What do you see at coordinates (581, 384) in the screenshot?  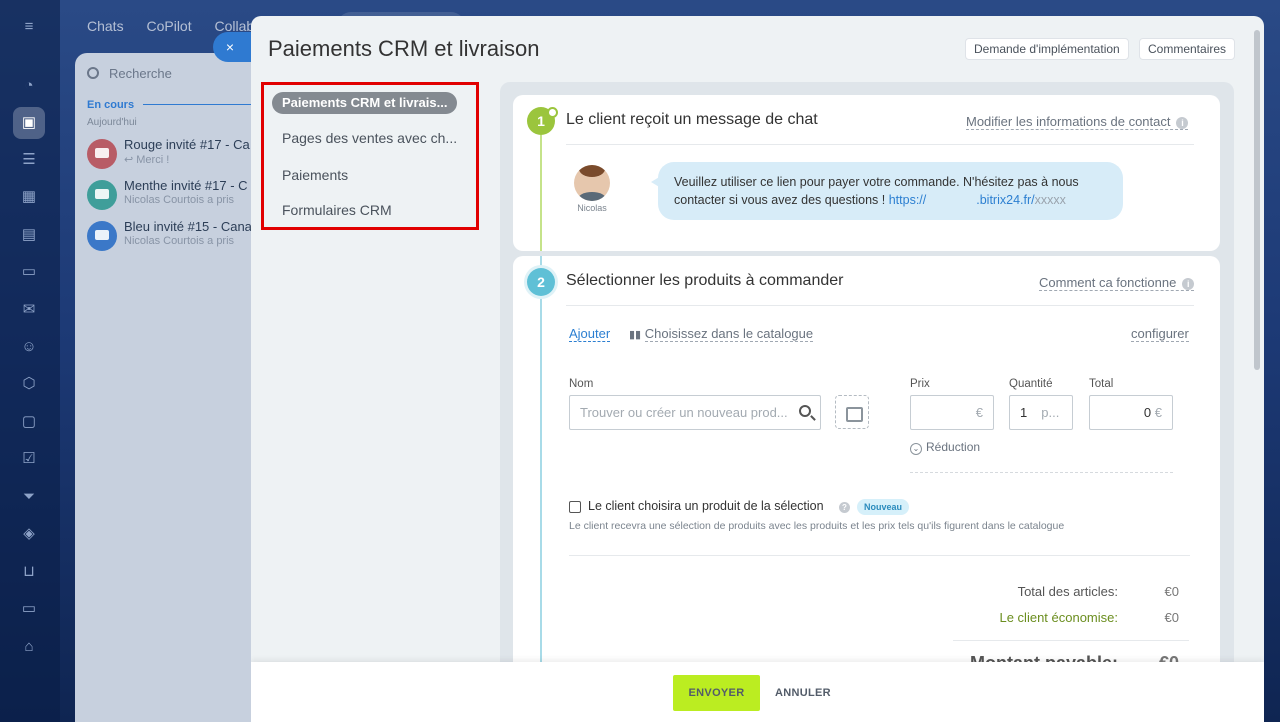 I see `name-label: Nom` at bounding box center [581, 384].